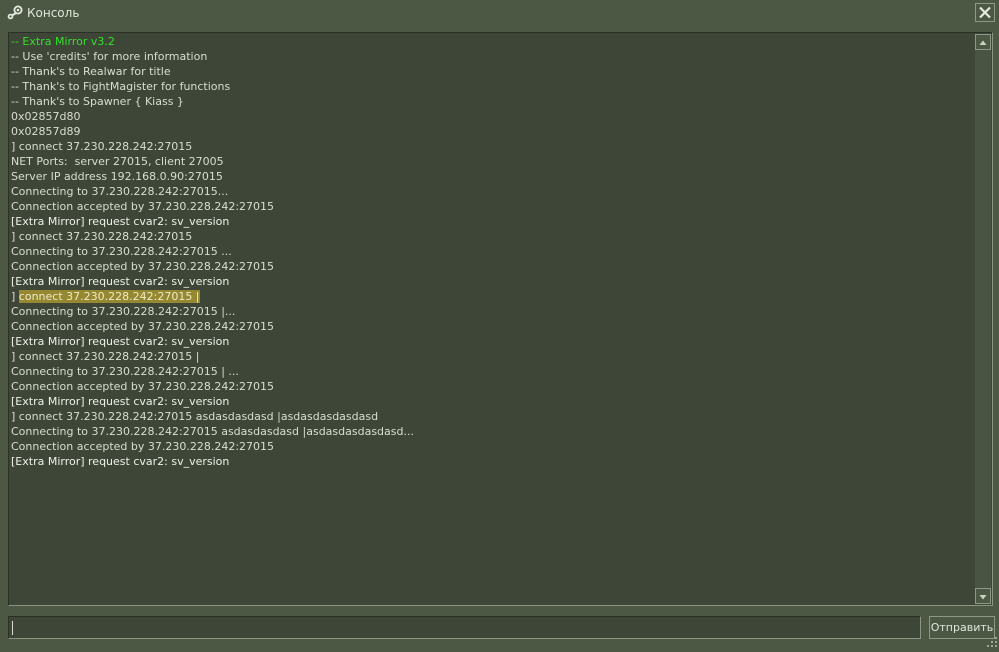 The height and width of the screenshot is (652, 999). I want to click on log-line: -- Extra Mirror v3.2, so click(491, 41).